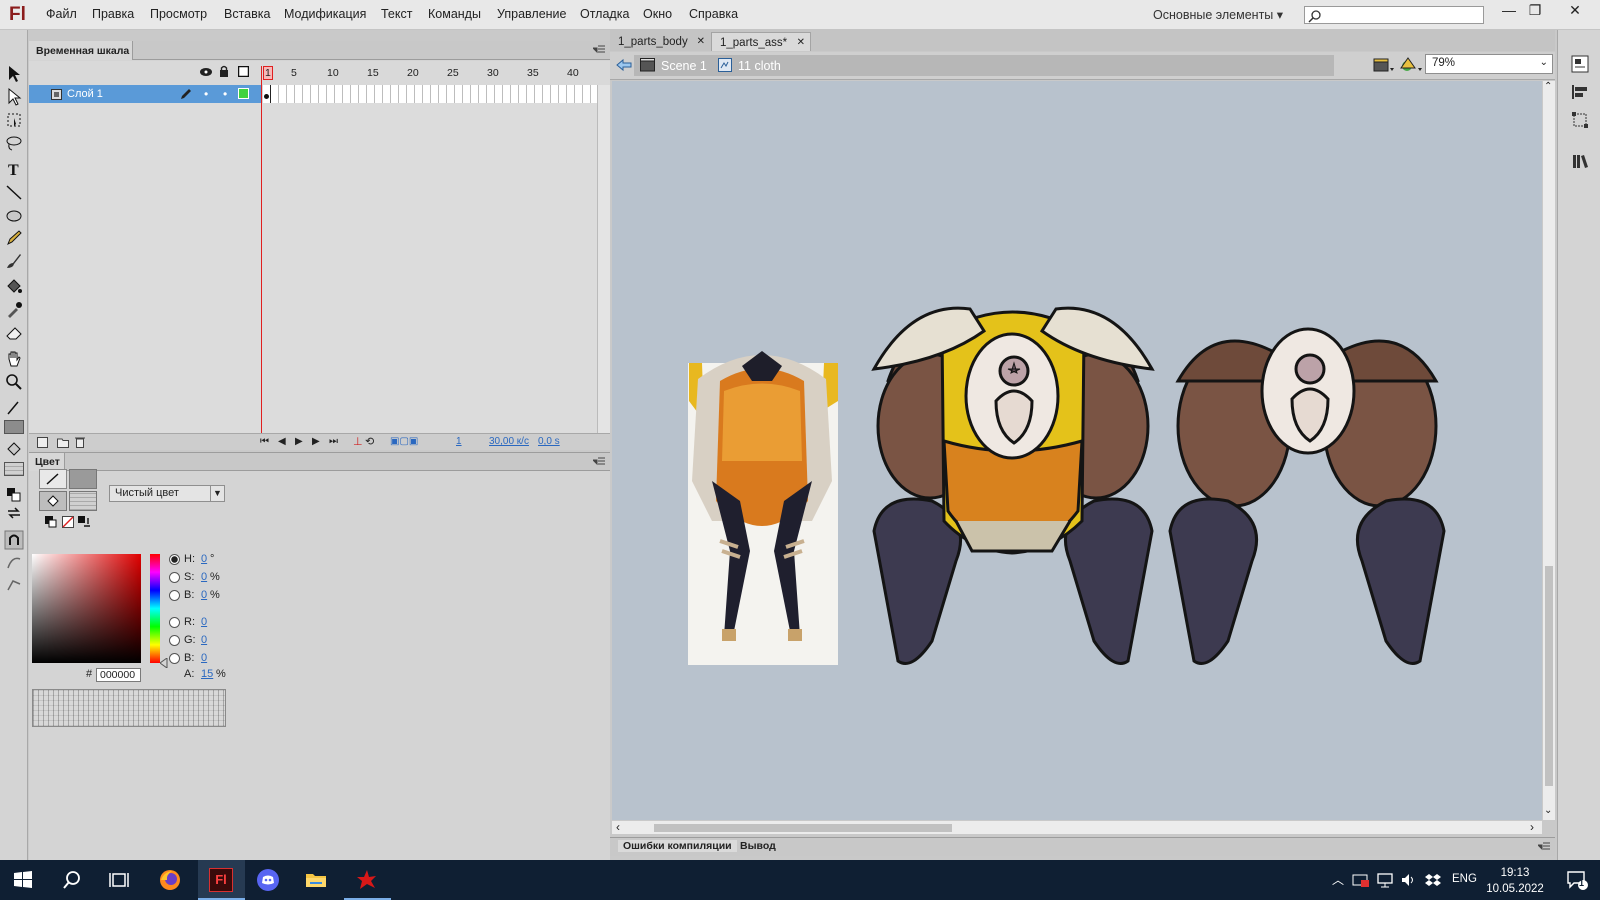 The image size is (1600, 900). Describe the element at coordinates (14, 287) in the screenshot. I see `paint-bucket-icon` at that location.